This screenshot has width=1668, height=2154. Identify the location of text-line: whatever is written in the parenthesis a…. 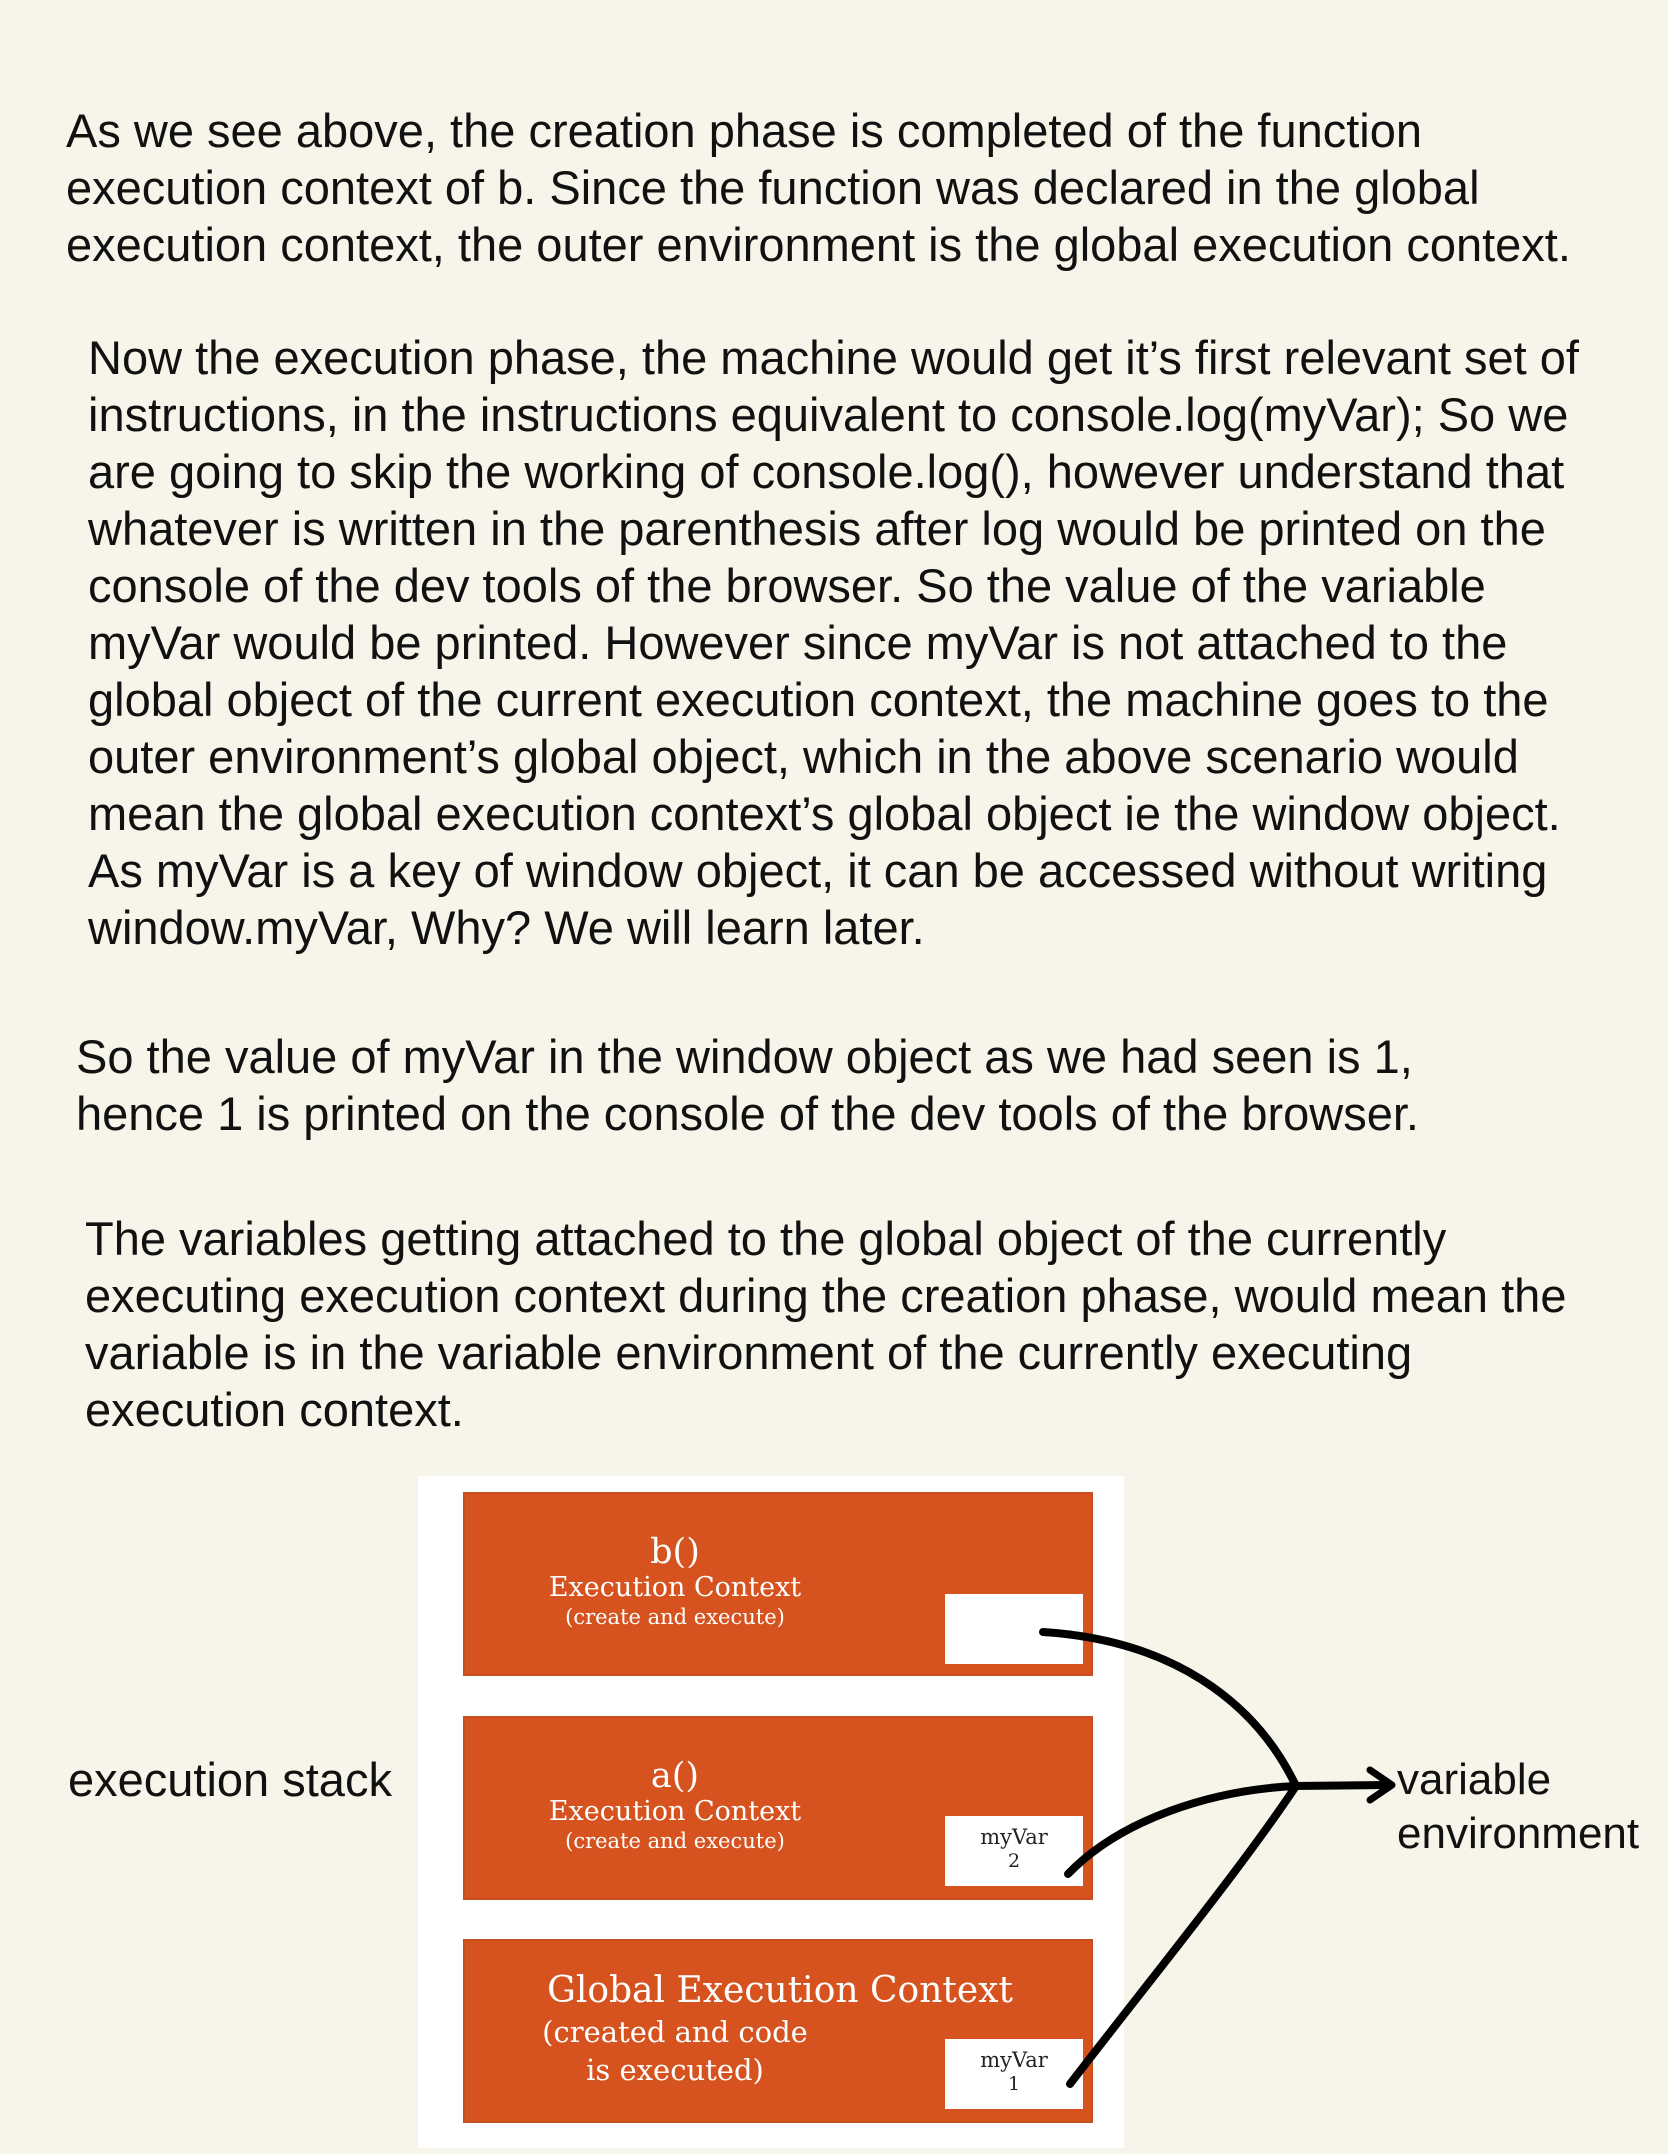
(817, 528).